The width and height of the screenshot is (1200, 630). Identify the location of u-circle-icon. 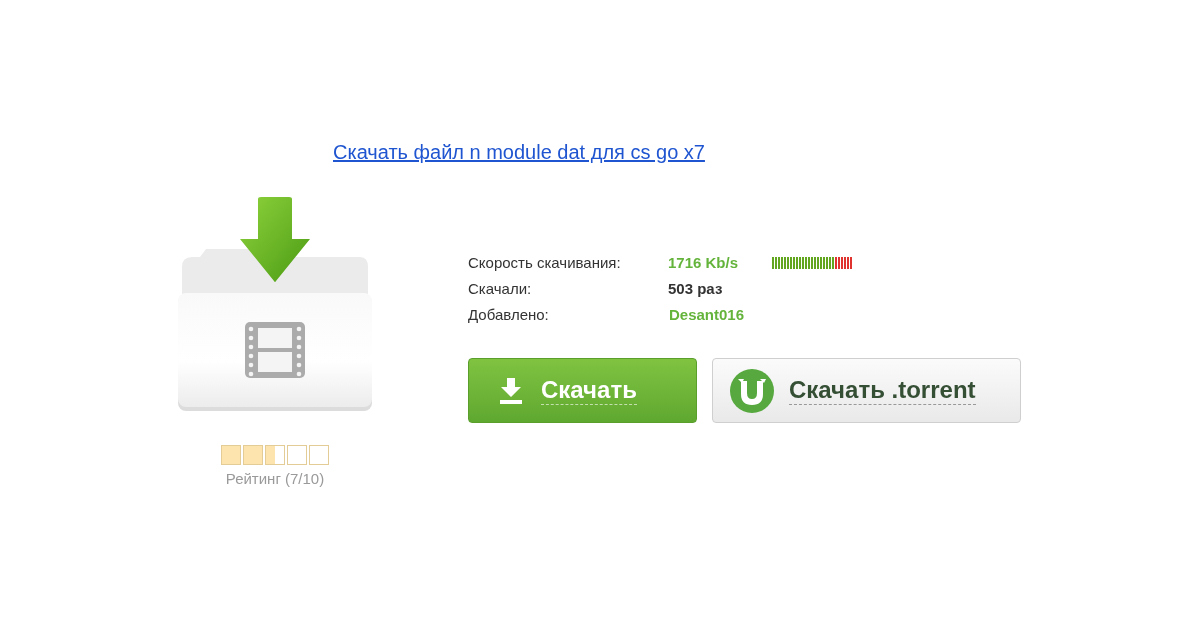
(752, 390).